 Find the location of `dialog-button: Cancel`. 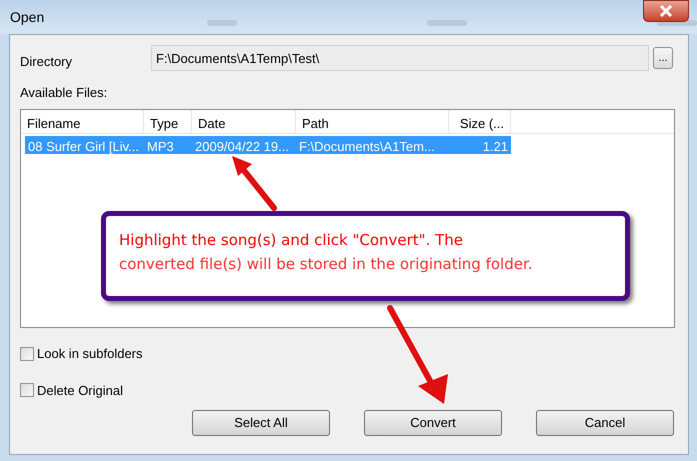

dialog-button: Cancel is located at coordinates (605, 423).